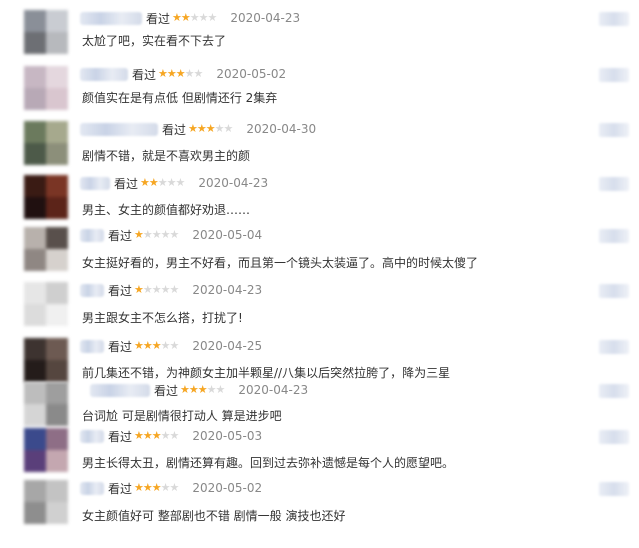 The height and width of the screenshot is (548, 639). I want to click on review-text: 剧情不错，就是不喜欢男主的颜, so click(166, 156).